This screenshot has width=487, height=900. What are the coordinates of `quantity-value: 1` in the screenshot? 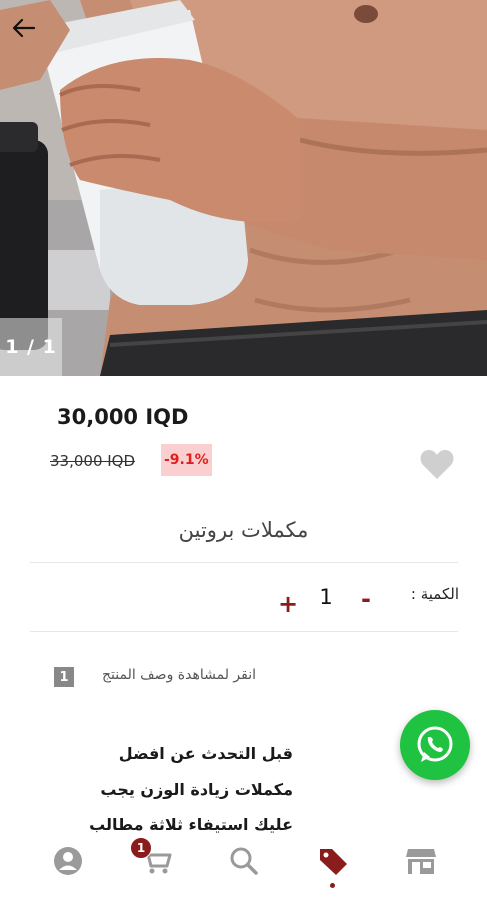 It's located at (326, 597).